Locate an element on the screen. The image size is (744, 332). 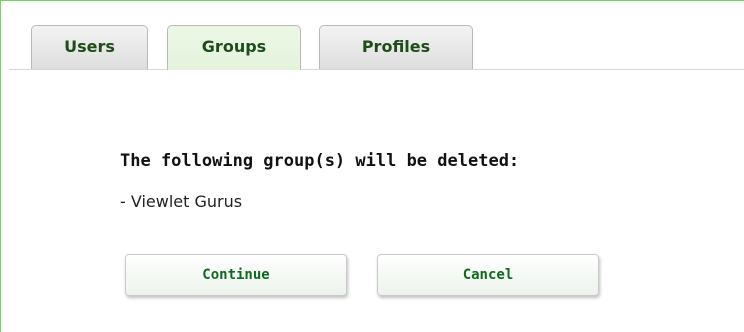
cancel-button-label: Cancel is located at coordinates (488, 275).